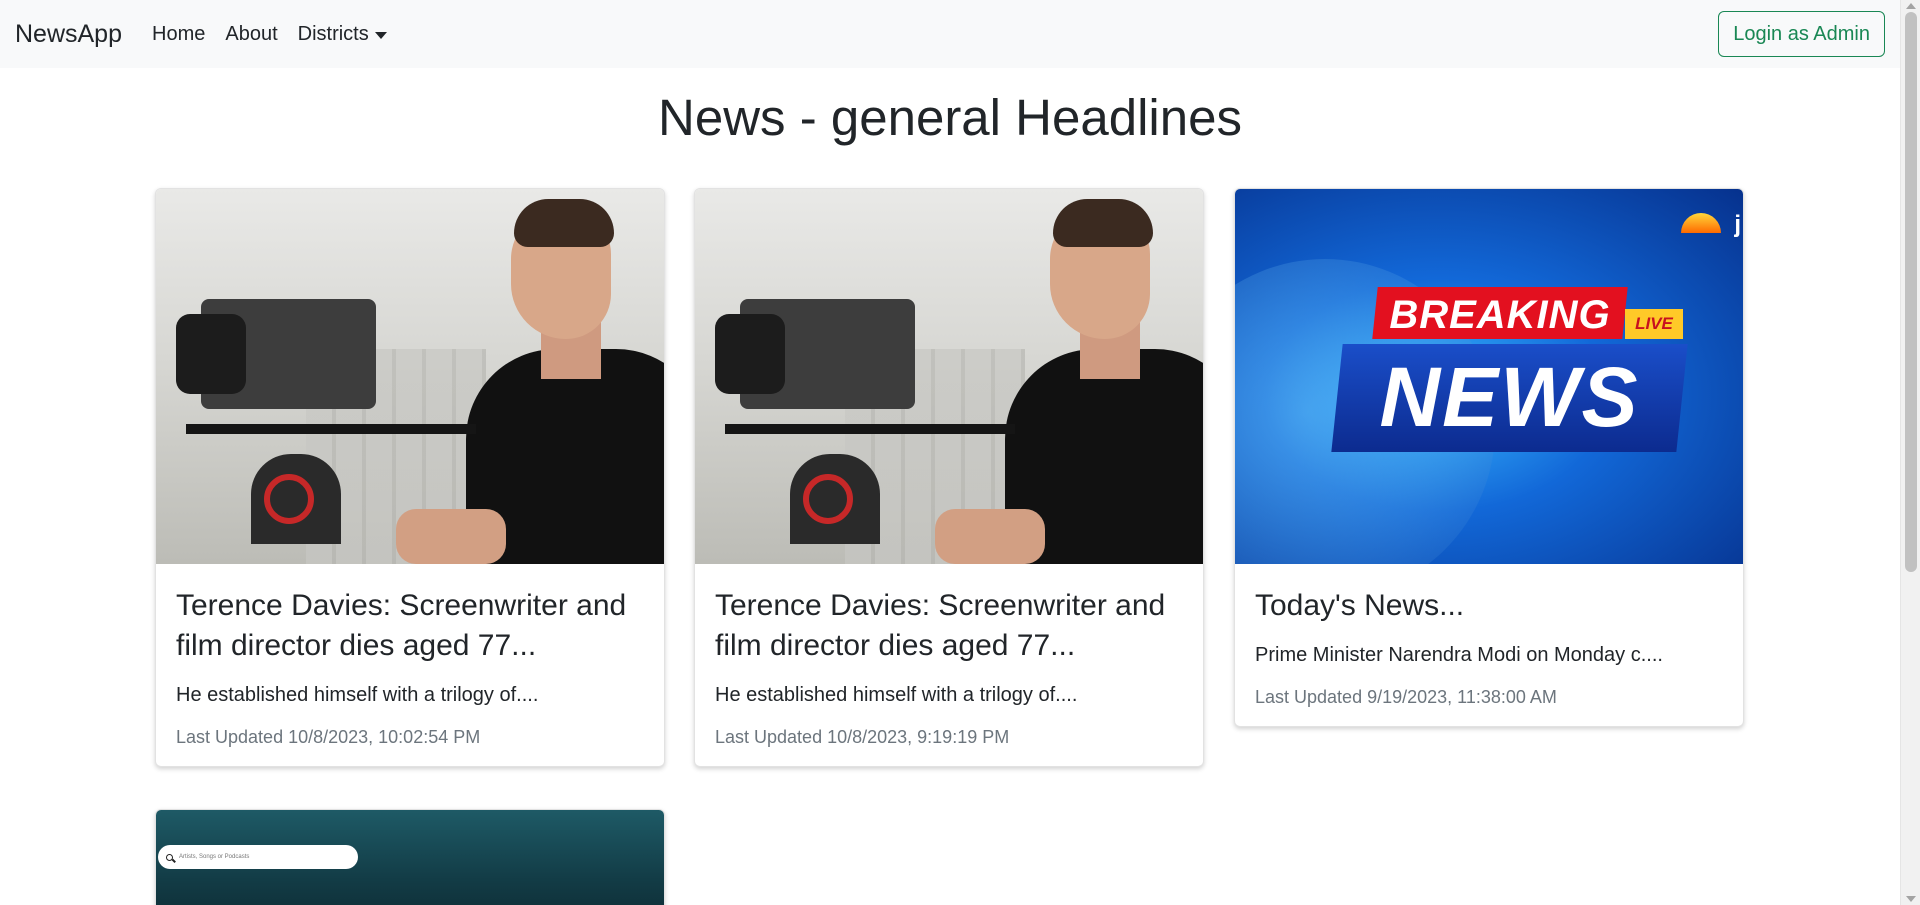 The image size is (1920, 905). I want to click on news-card-image: Artists, Songs or Podcasts, so click(410, 857).